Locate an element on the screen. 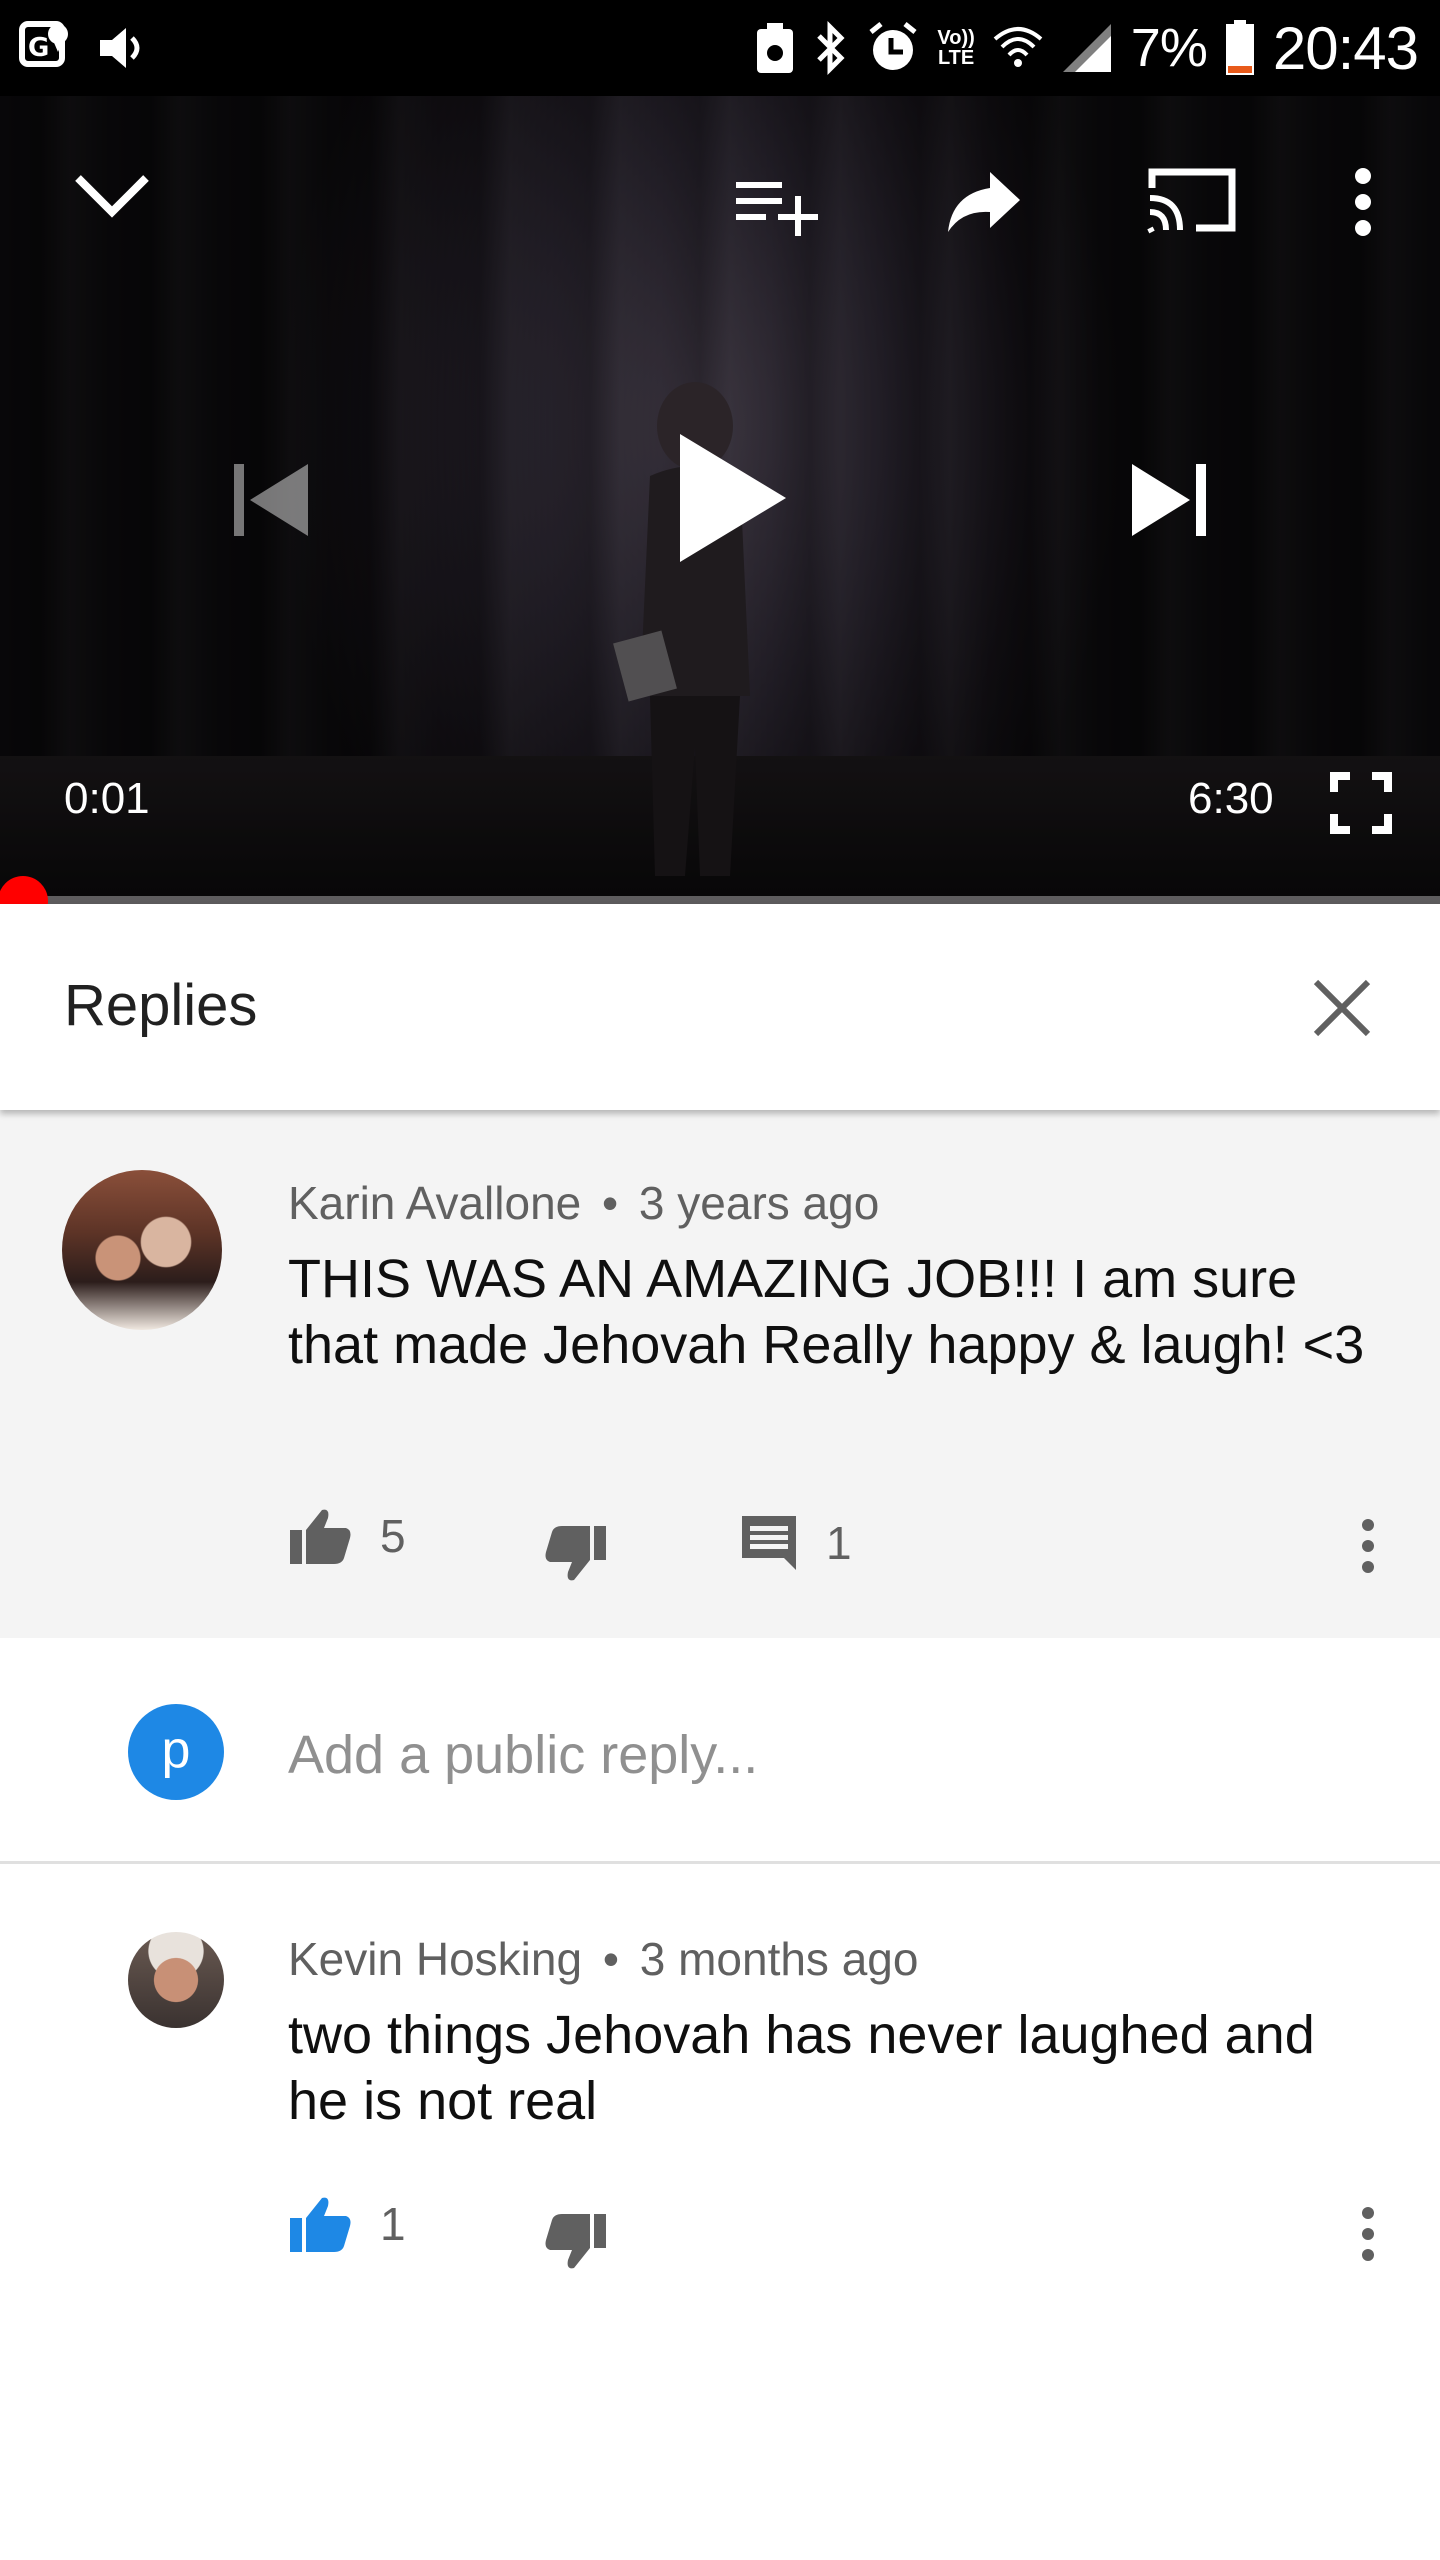 The height and width of the screenshot is (2560, 1440). add-to-queue-icon is located at coordinates (778, 206).